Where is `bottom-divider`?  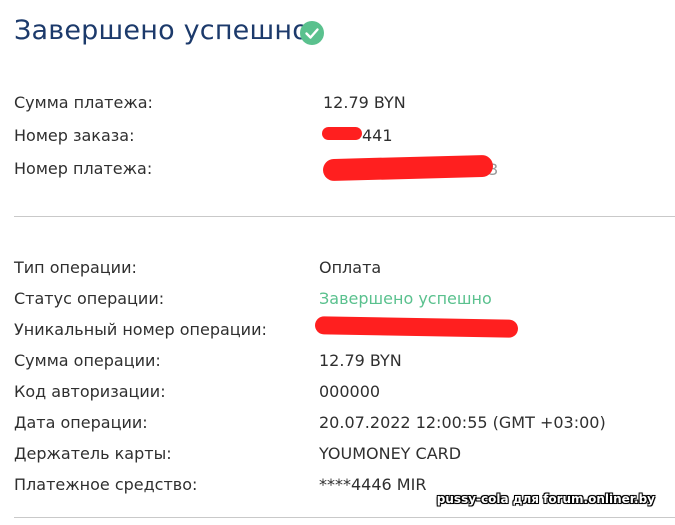 bottom-divider is located at coordinates (344, 517).